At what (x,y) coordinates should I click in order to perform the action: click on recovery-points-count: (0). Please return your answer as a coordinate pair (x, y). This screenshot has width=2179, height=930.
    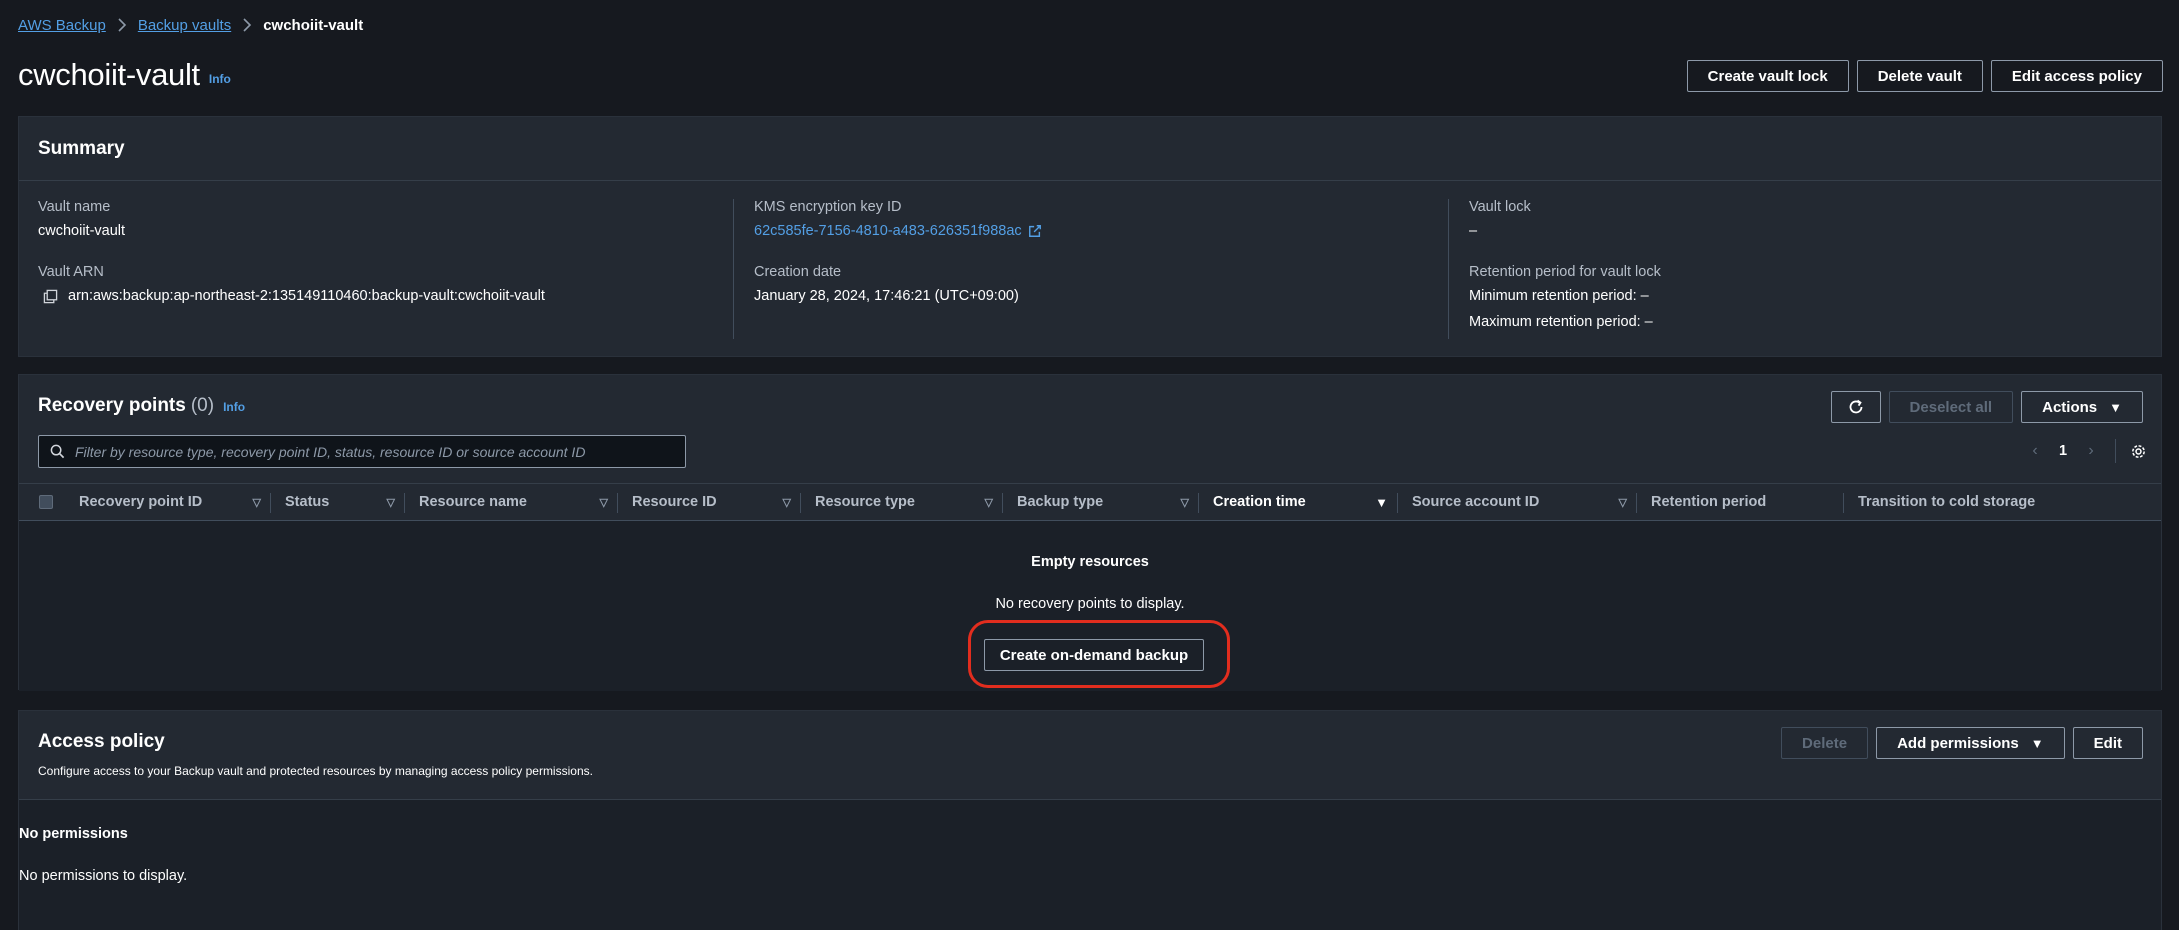
    Looking at the image, I should click on (202, 405).